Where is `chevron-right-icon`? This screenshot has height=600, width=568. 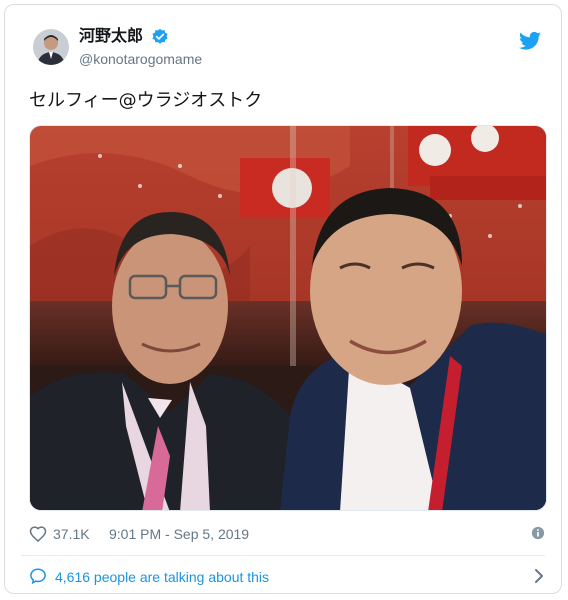
chevron-right-icon is located at coordinates (539, 576).